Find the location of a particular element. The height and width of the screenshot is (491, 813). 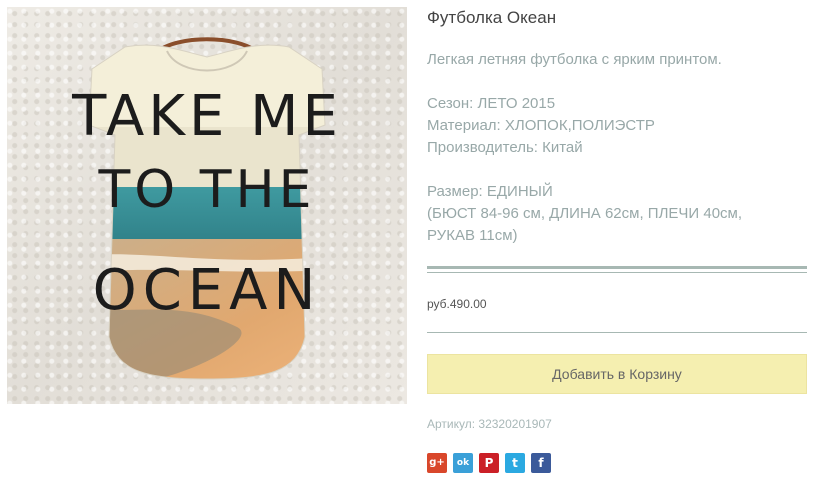

print-line-3: OCEAN is located at coordinates (207, 290).